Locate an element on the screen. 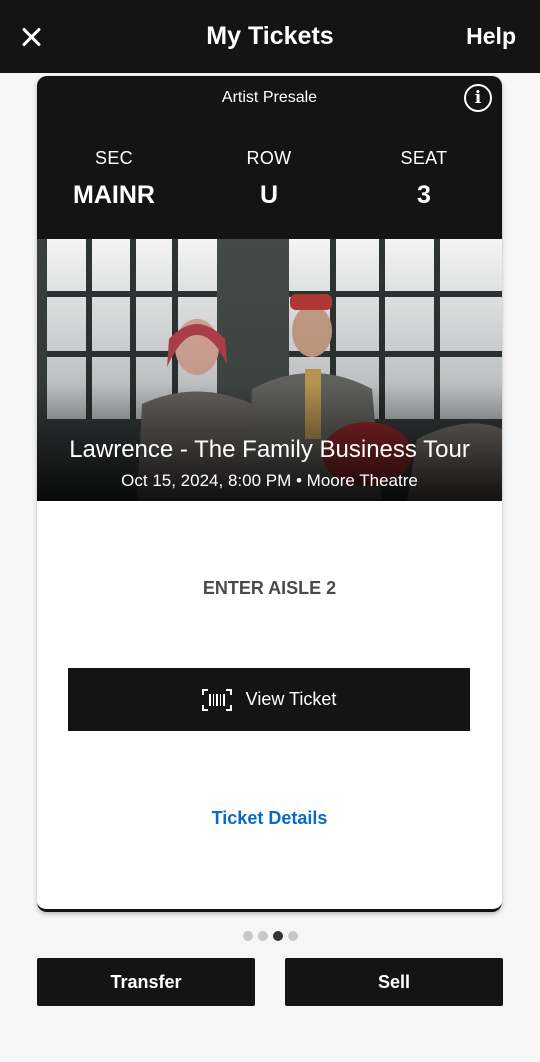 The height and width of the screenshot is (1062, 540). sell-button: Sell is located at coordinates (394, 982).